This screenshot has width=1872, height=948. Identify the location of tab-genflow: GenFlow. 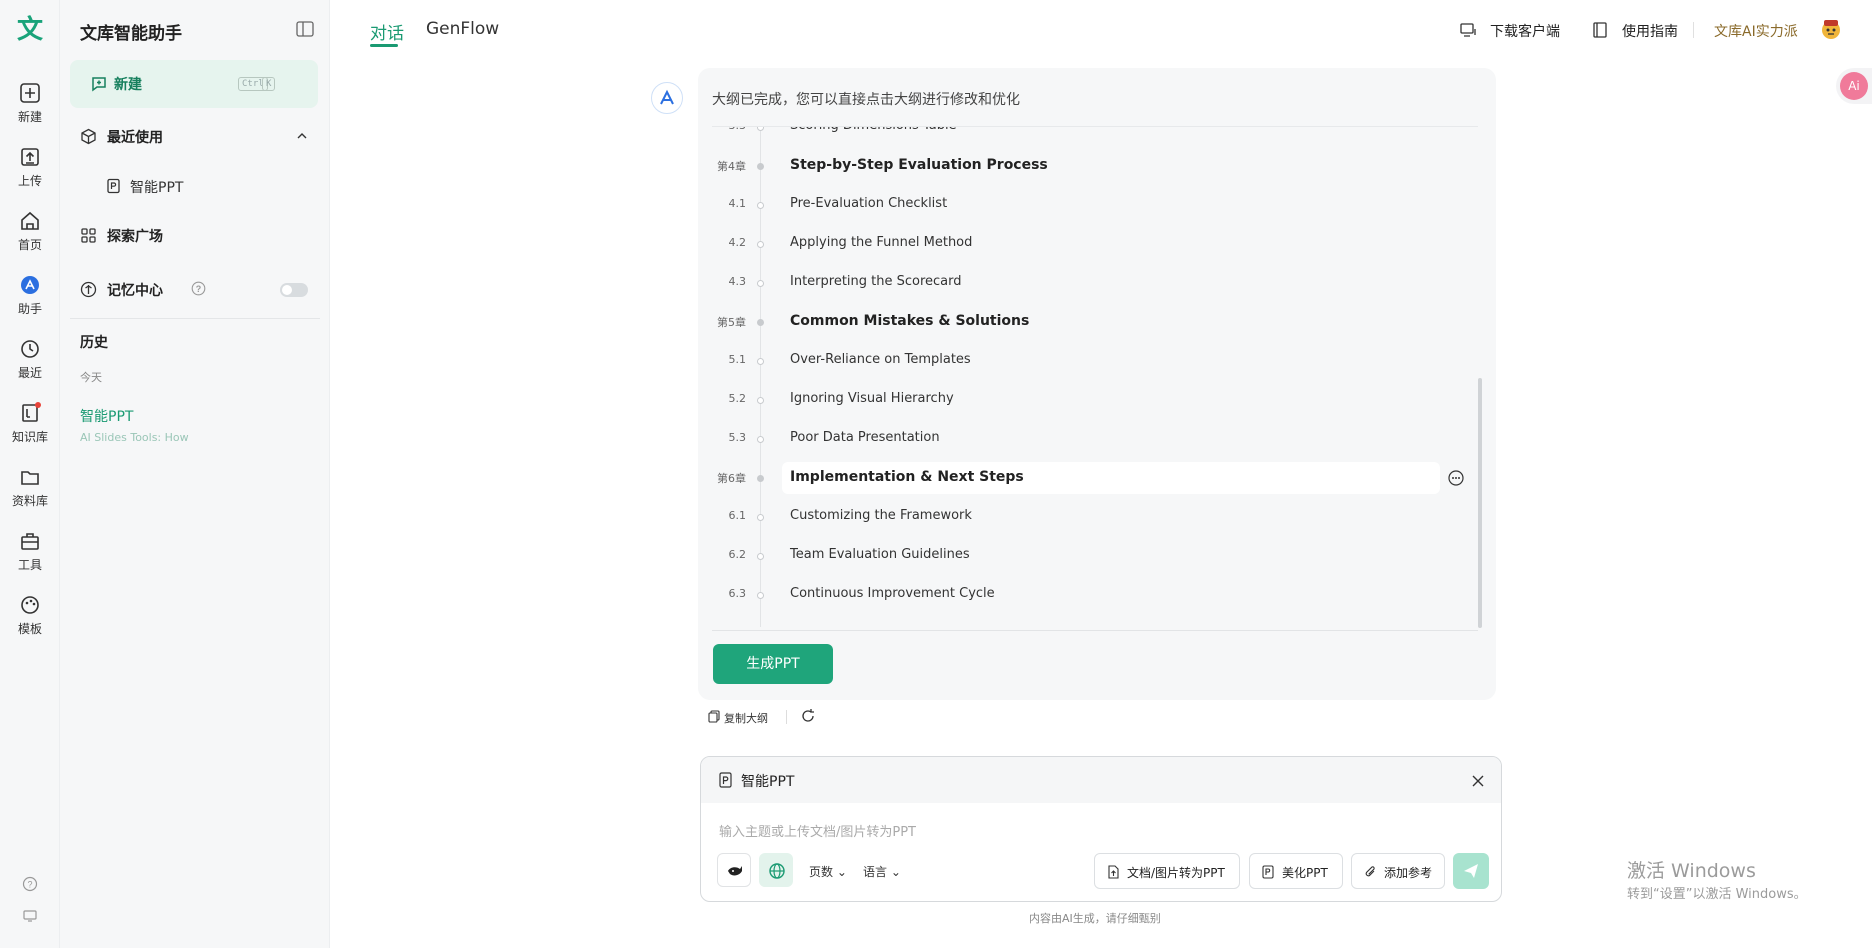
(462, 29).